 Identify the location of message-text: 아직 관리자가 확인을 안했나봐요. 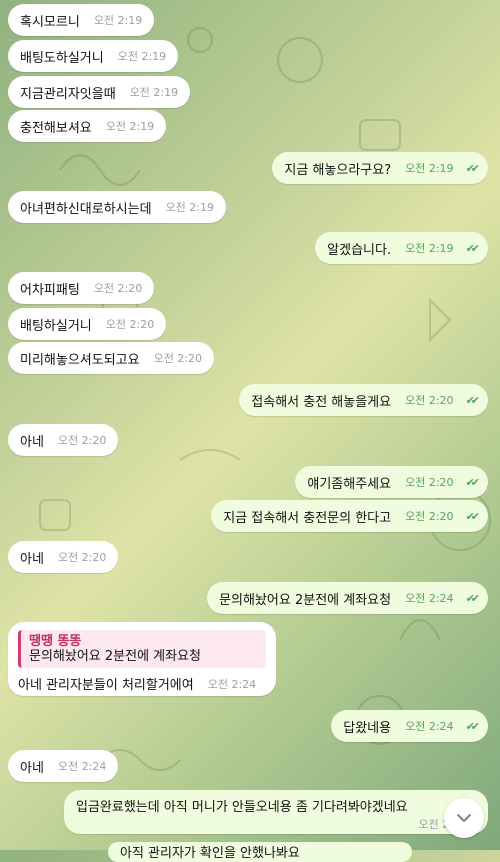
(210, 853).